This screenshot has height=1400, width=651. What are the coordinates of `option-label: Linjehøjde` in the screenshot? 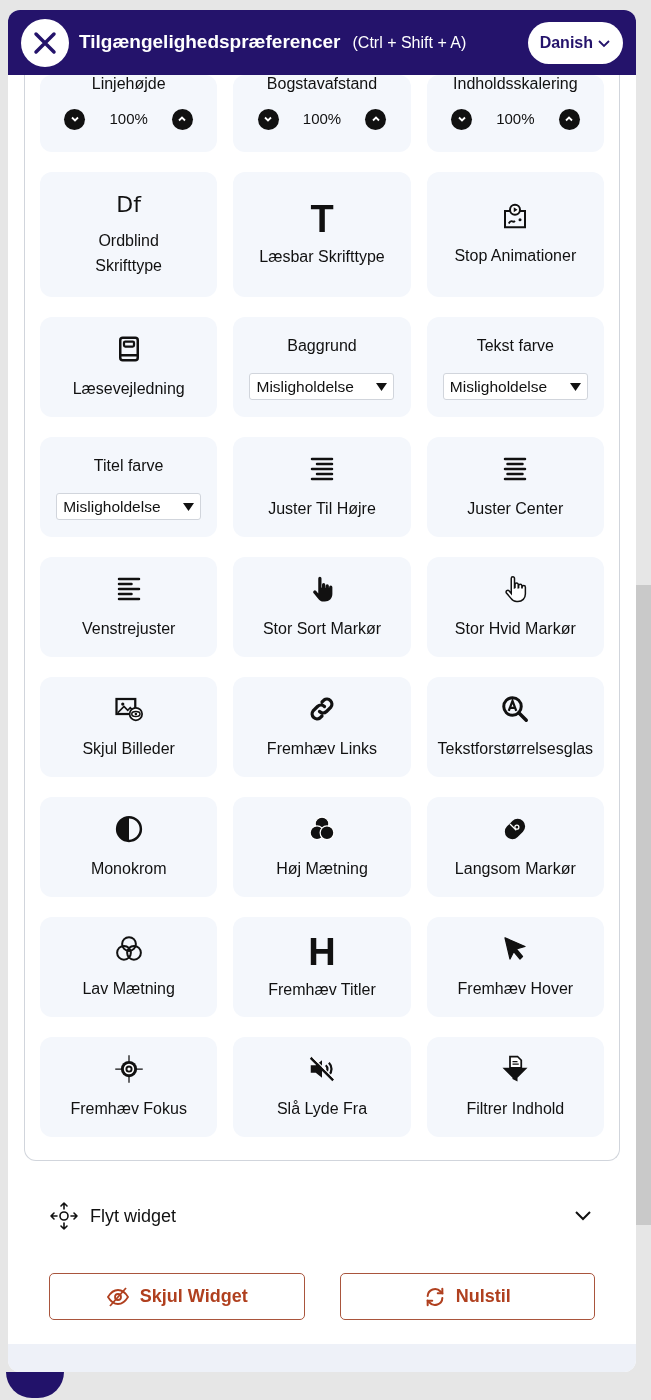 It's located at (128, 84).